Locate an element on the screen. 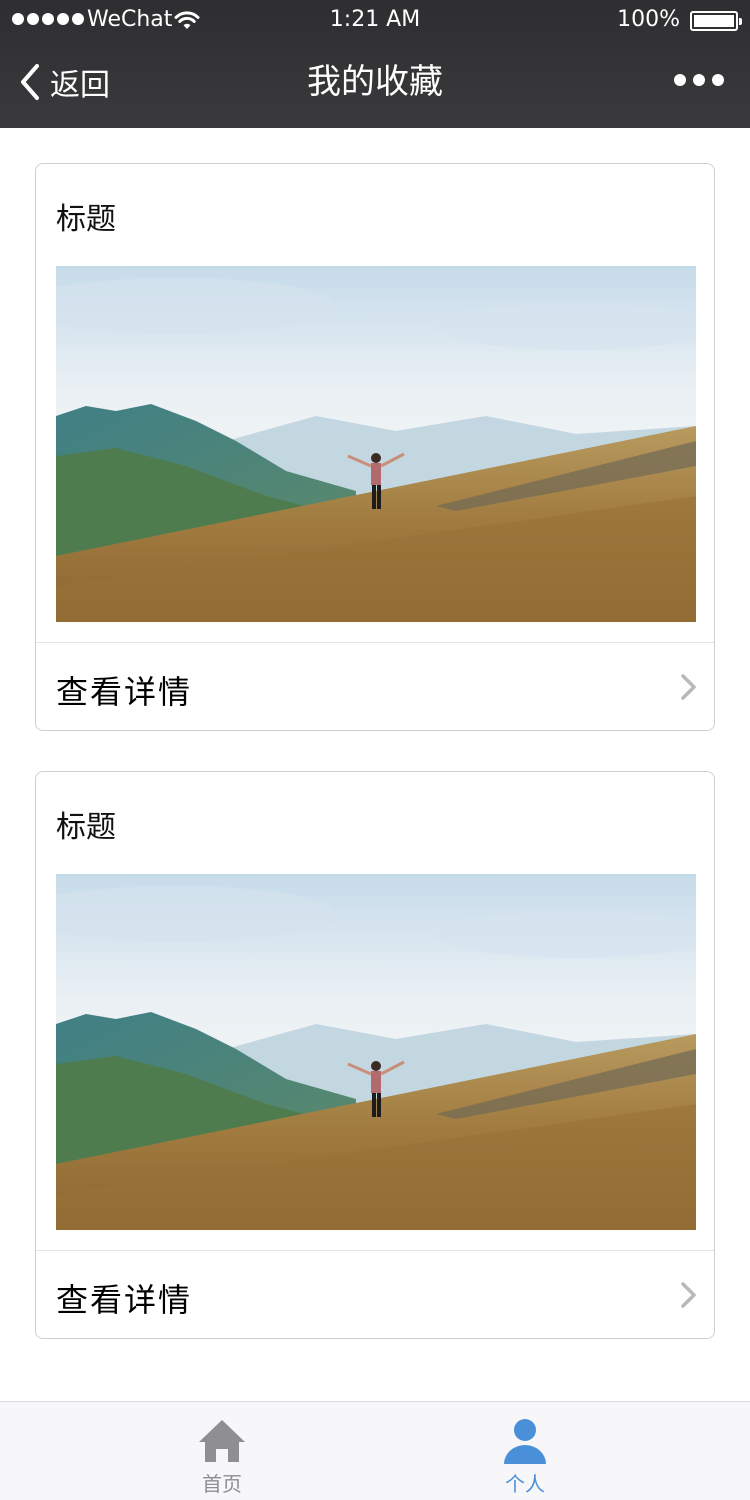  tab-personal: 个人 is located at coordinates (525, 1451).